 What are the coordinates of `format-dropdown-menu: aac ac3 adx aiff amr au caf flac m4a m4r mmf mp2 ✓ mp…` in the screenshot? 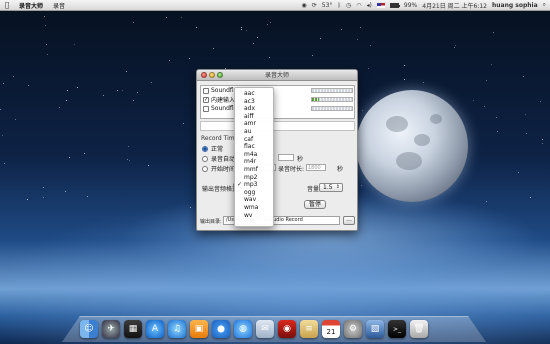 It's located at (254, 157).